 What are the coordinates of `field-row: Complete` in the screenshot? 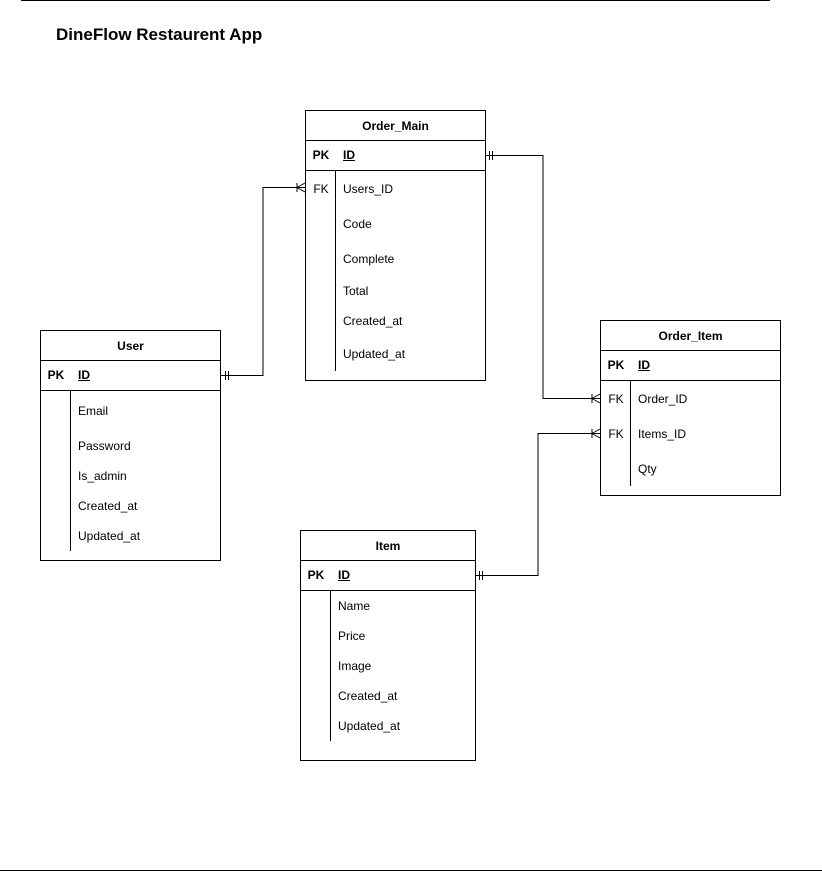 It's located at (395, 259).